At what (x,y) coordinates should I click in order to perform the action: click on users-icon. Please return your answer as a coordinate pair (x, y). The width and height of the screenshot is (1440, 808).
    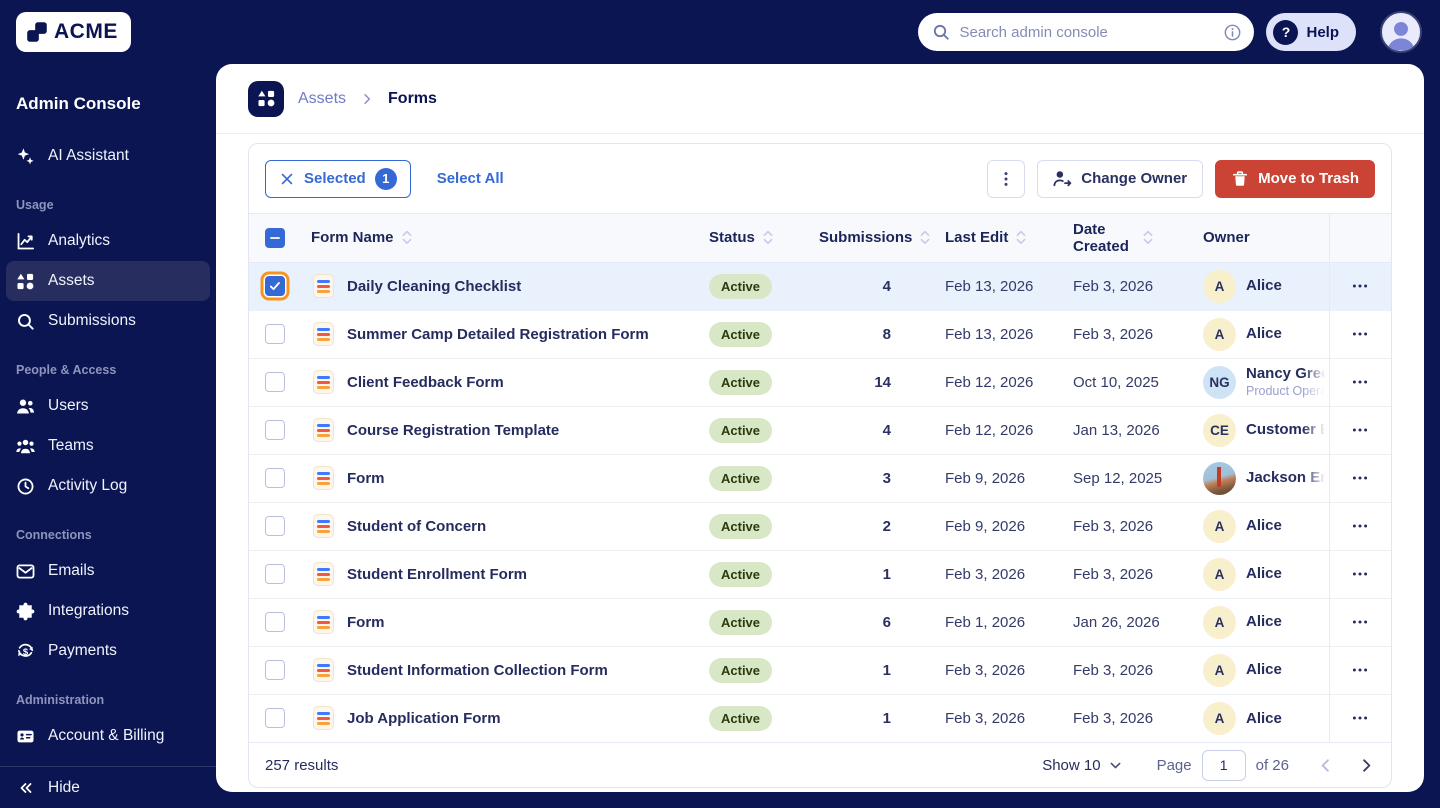
    Looking at the image, I should click on (25, 406).